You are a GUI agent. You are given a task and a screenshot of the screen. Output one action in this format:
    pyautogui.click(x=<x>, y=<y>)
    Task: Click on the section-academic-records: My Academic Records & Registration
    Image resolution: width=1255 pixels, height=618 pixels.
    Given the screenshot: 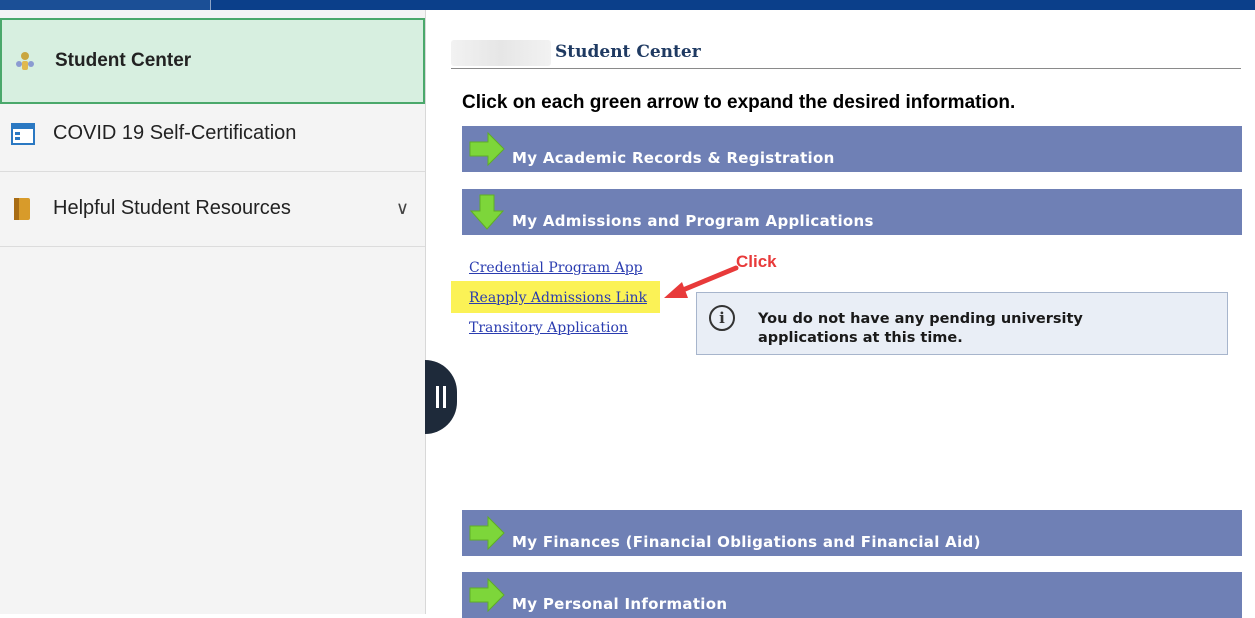 What is the action you would take?
    pyautogui.click(x=852, y=149)
    